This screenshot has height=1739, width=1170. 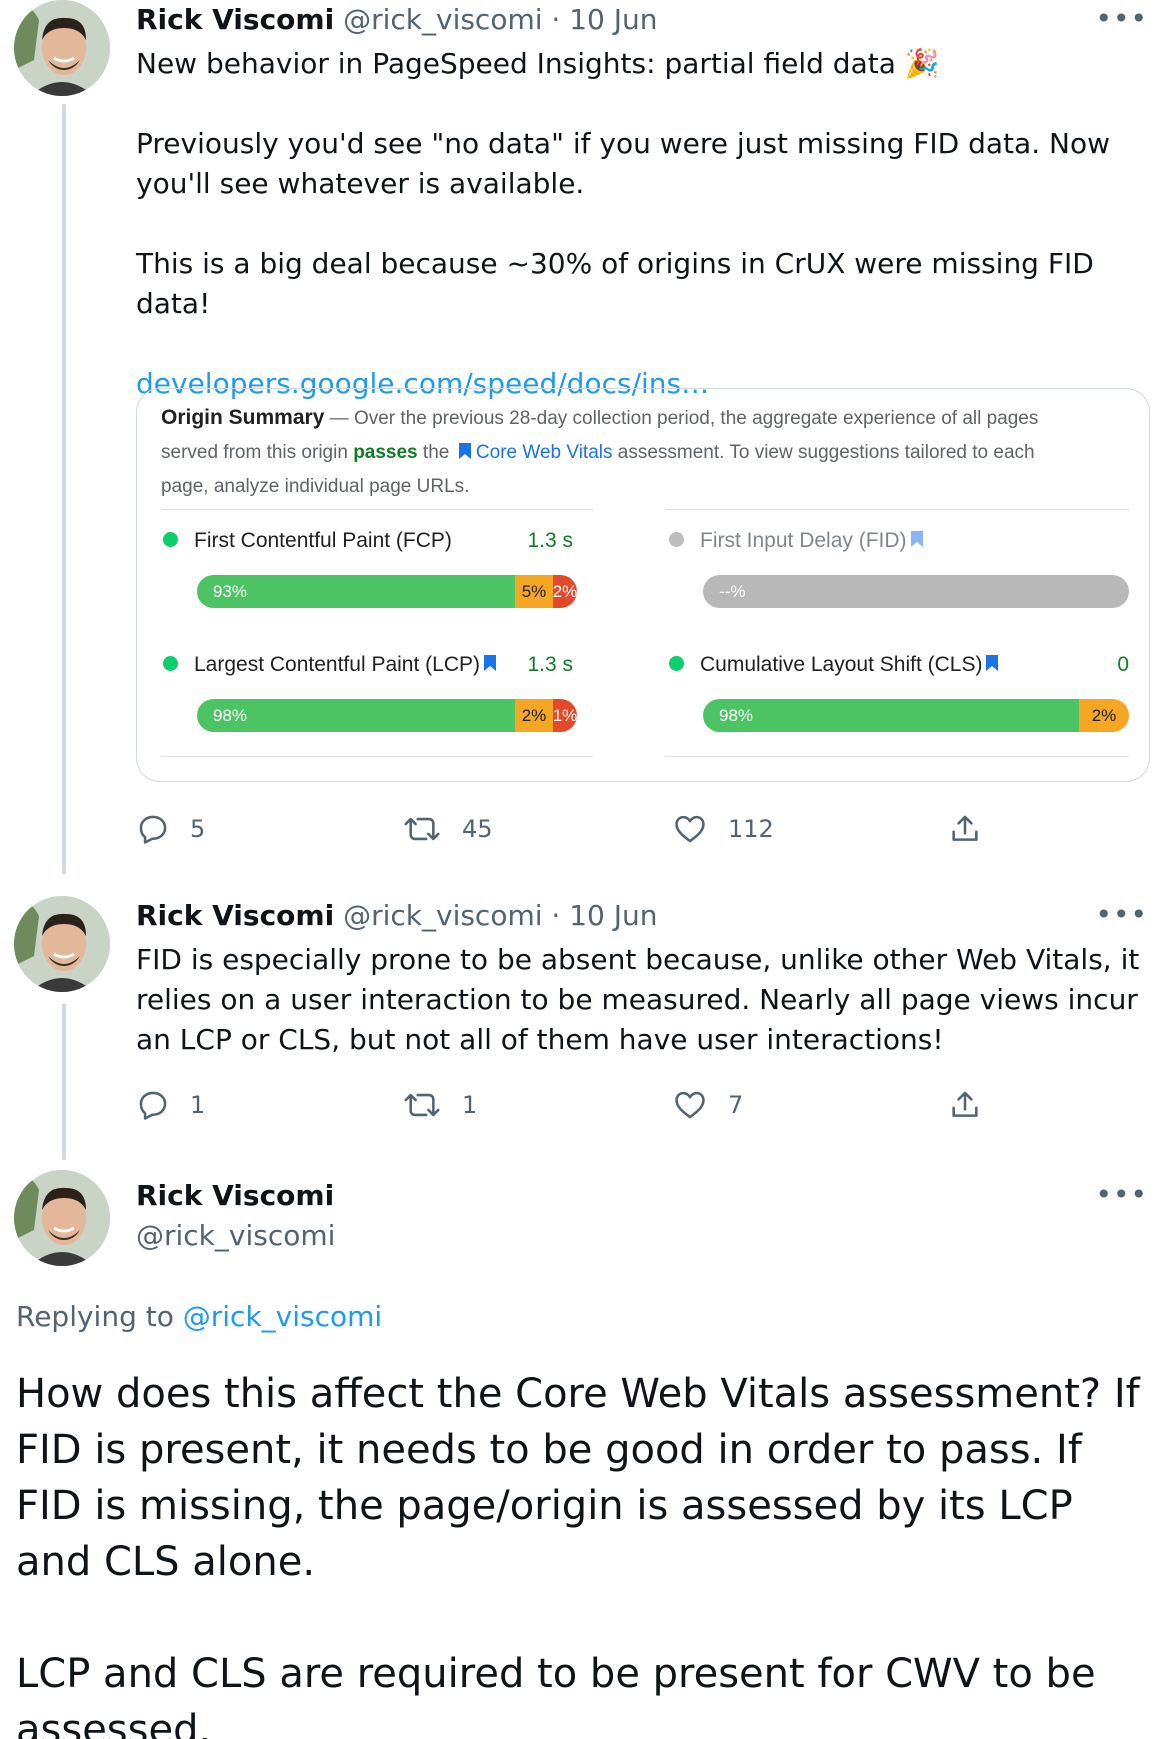 I want to click on bar-good: 93%, so click(x=356, y=591).